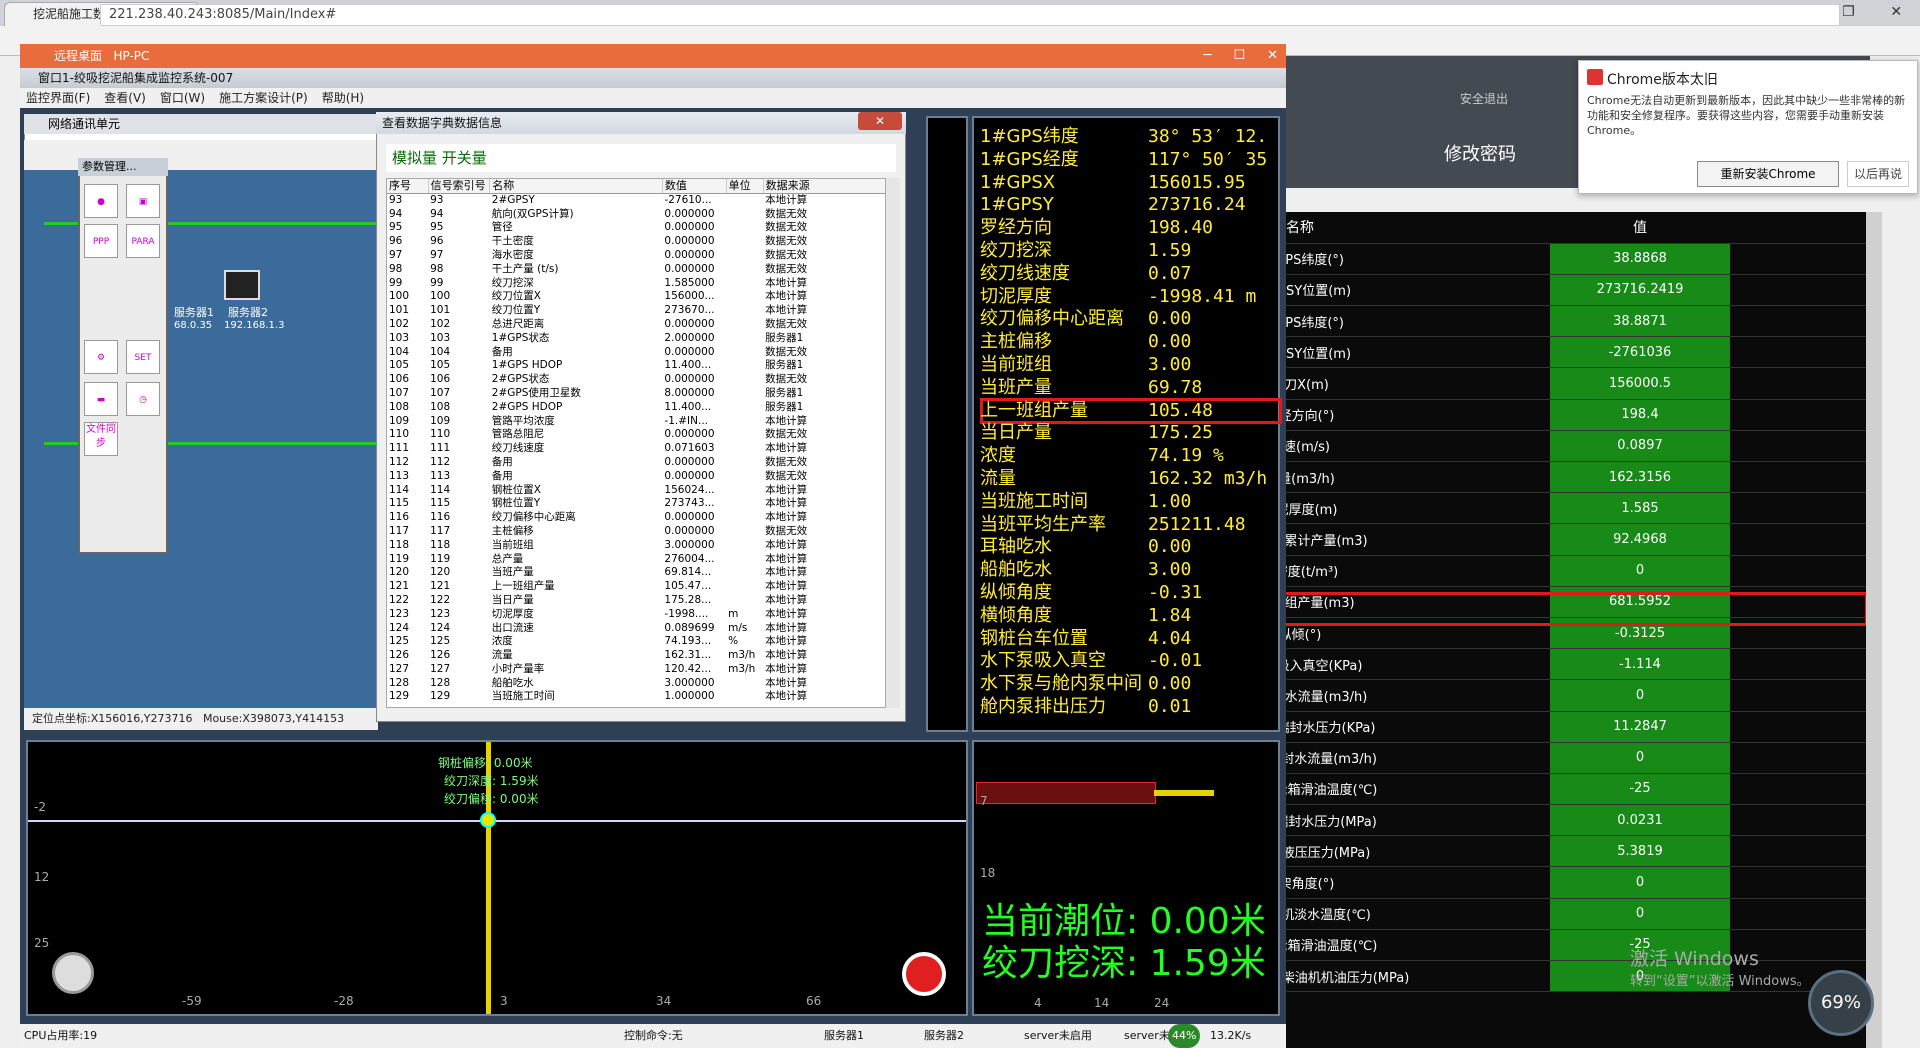 The width and height of the screenshot is (1920, 1048). I want to click on dict-row: 97 97 海水密度 0.000000 数据无效, so click(636, 256).